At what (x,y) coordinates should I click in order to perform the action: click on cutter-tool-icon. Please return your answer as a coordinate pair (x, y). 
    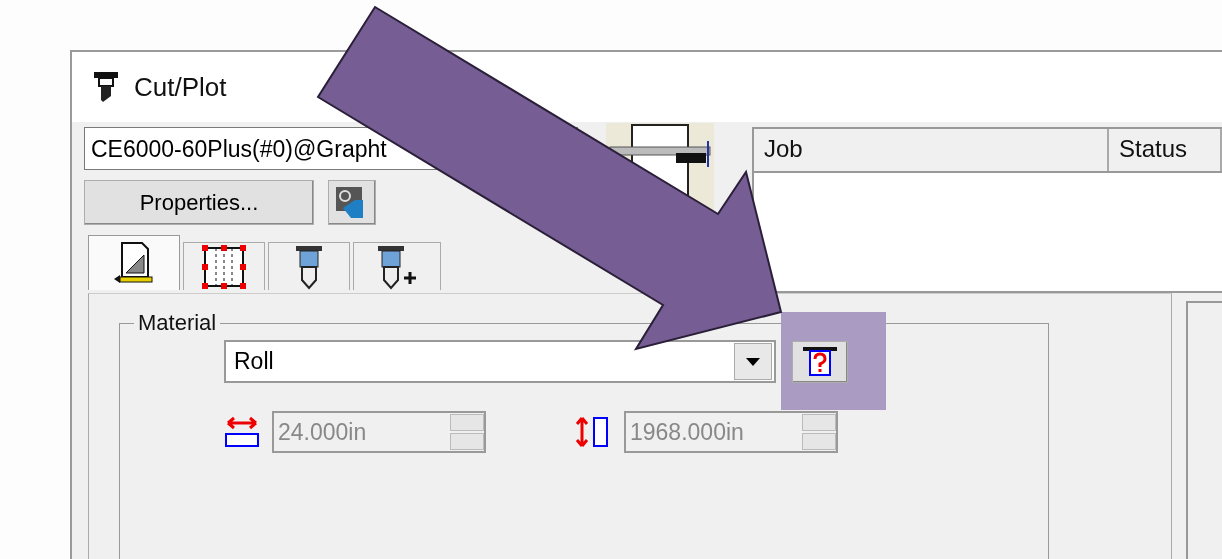
    Looking at the image, I should click on (309, 266).